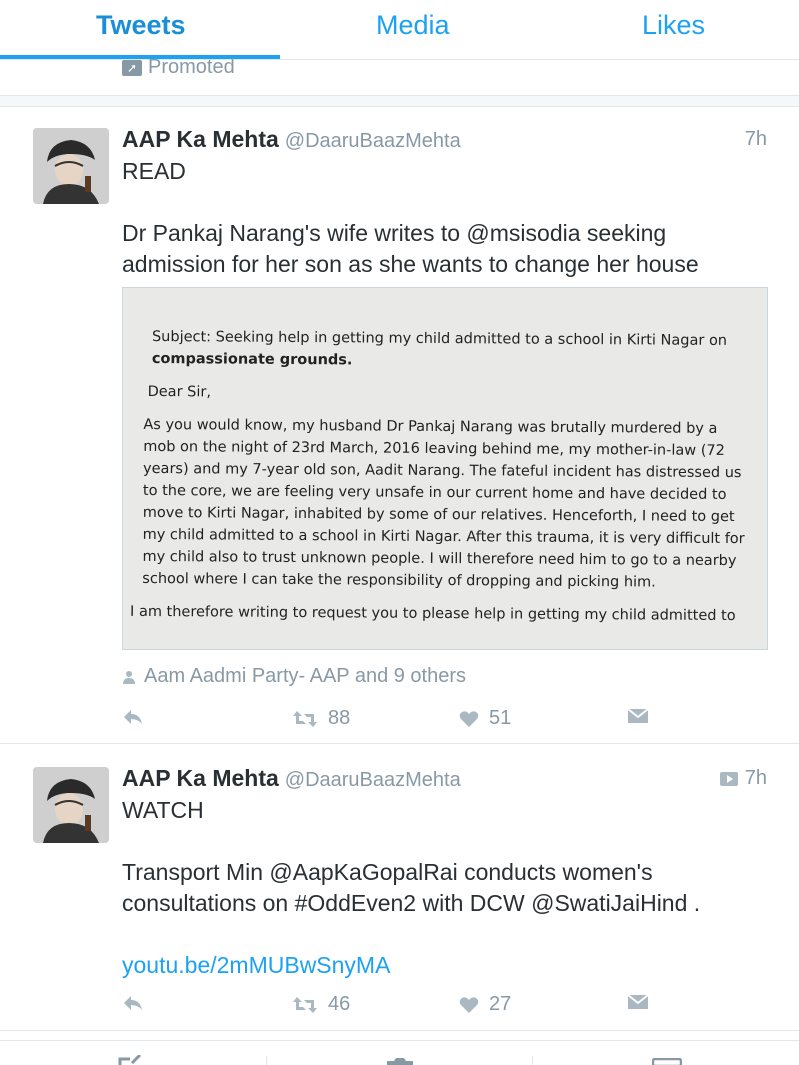  I want to click on list-icon, so click(667, 1061).